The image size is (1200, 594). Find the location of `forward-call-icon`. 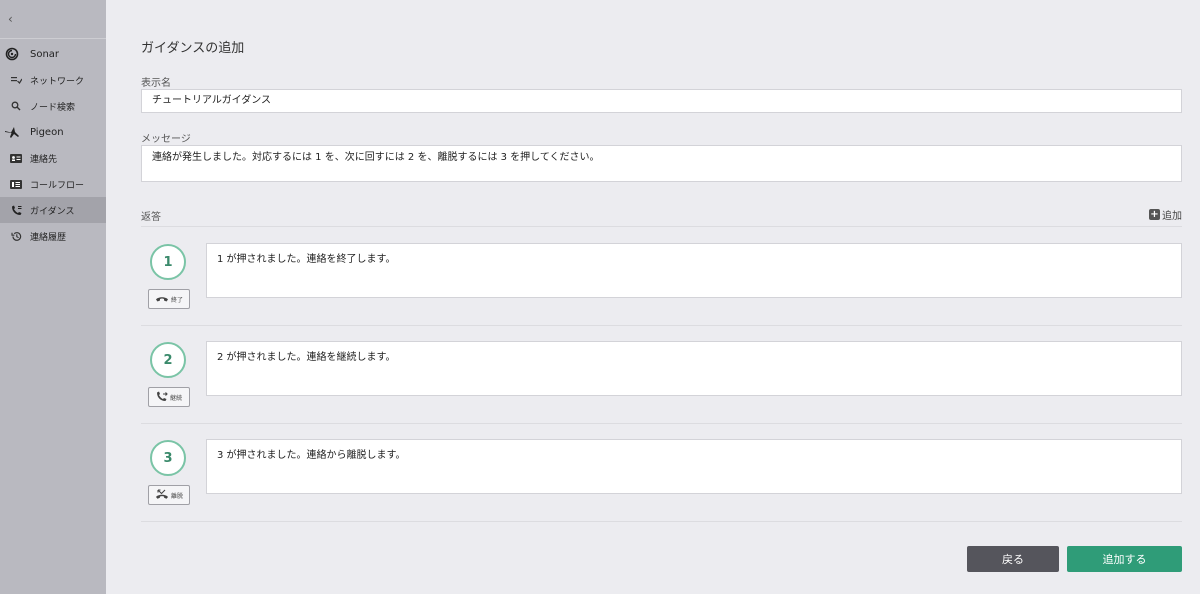

forward-call-icon is located at coordinates (162, 397).